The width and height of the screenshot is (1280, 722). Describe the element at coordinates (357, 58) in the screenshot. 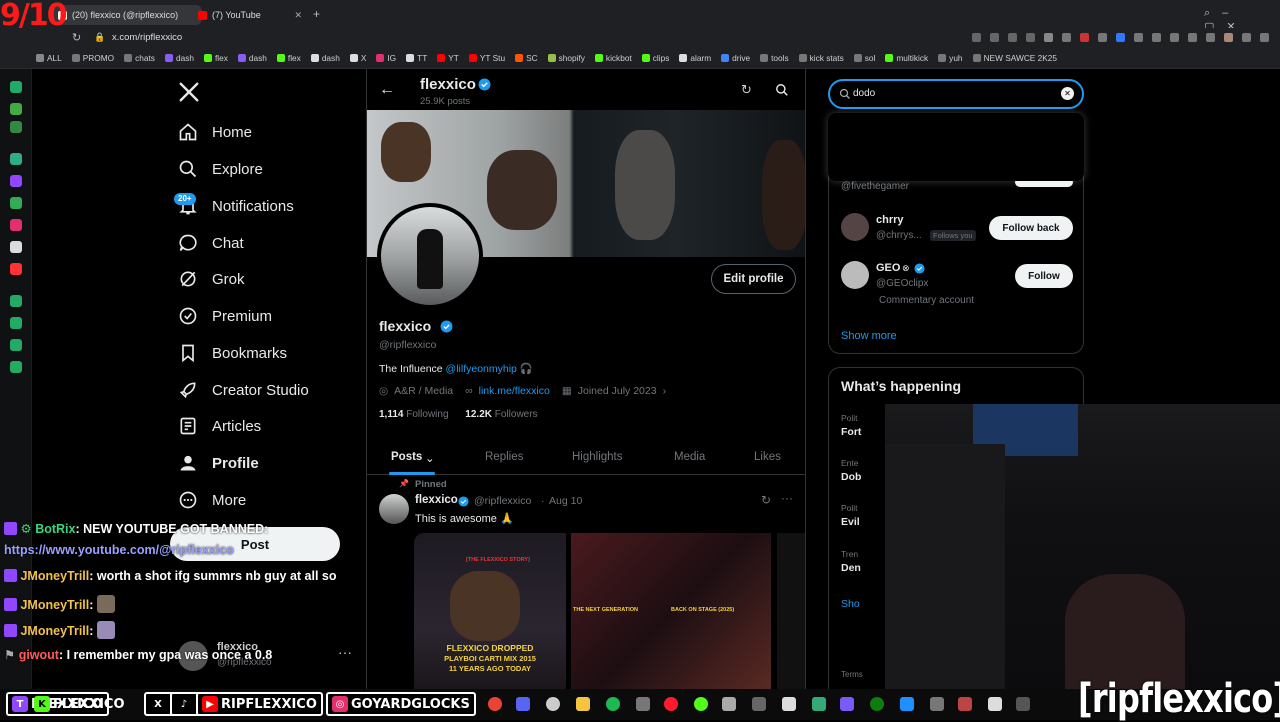

I see `bookmark-item: X` at that location.